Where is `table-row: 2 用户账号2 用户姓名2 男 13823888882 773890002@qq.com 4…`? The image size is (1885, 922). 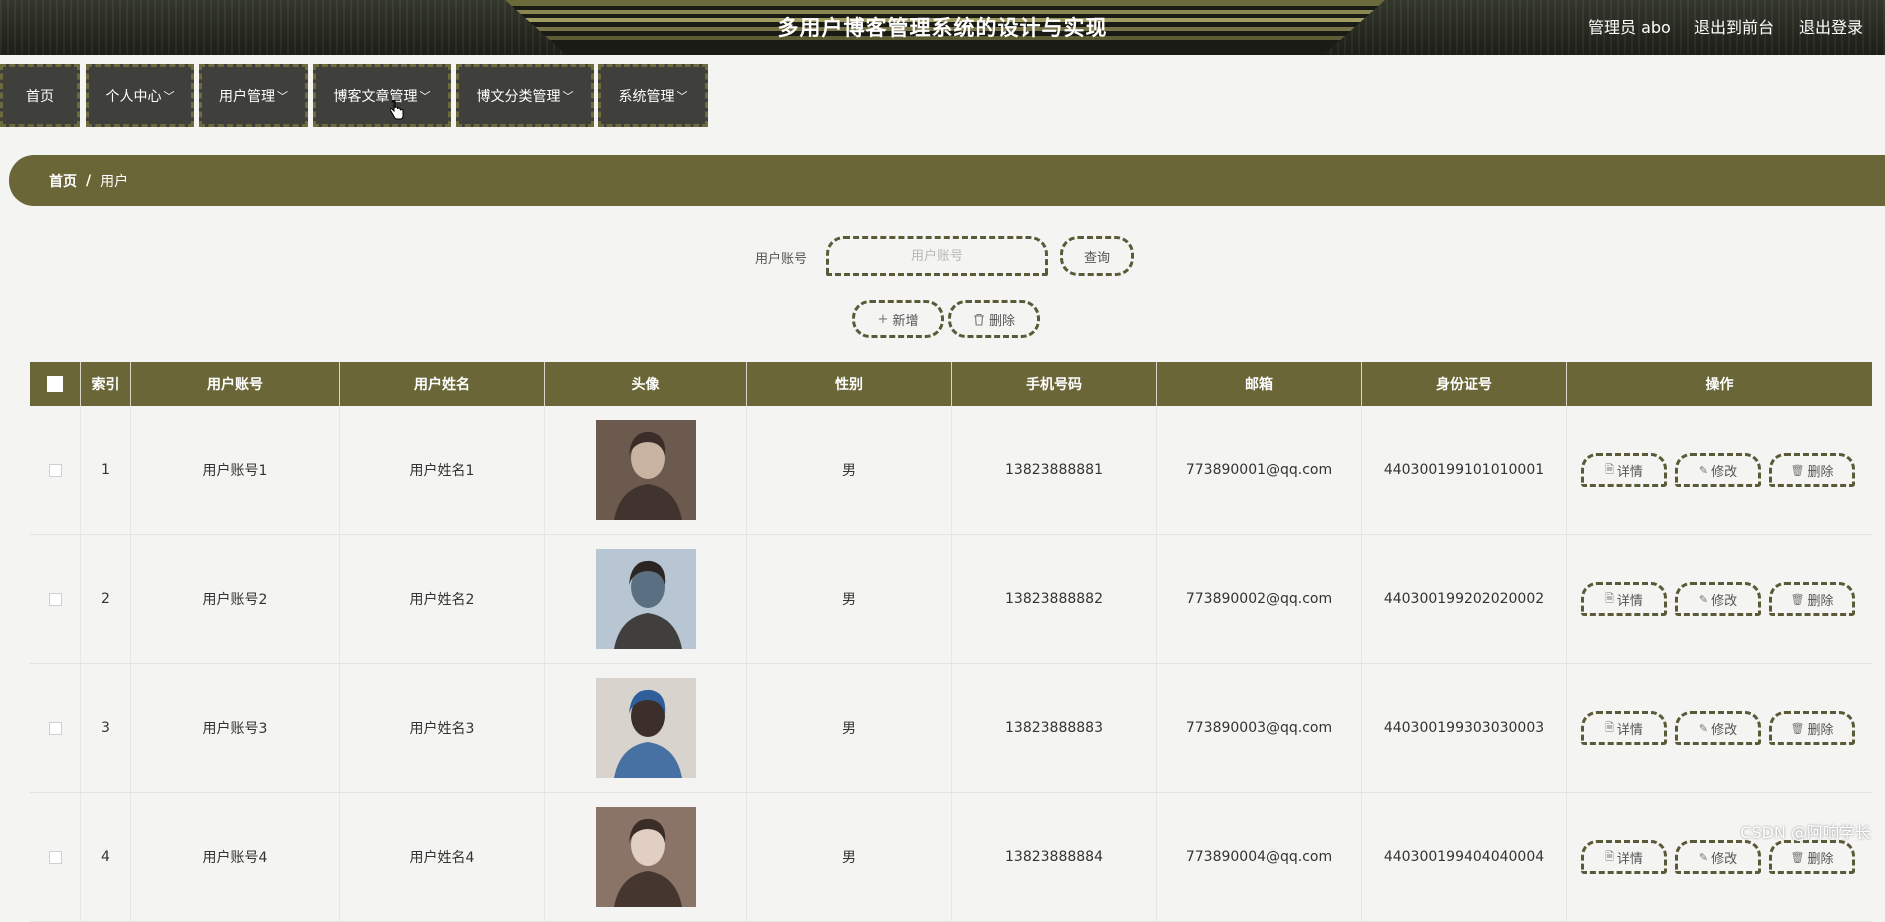 table-row: 2 用户账号2 用户姓名2 男 13823888882 773890002@qq.com 4… is located at coordinates (951, 599).